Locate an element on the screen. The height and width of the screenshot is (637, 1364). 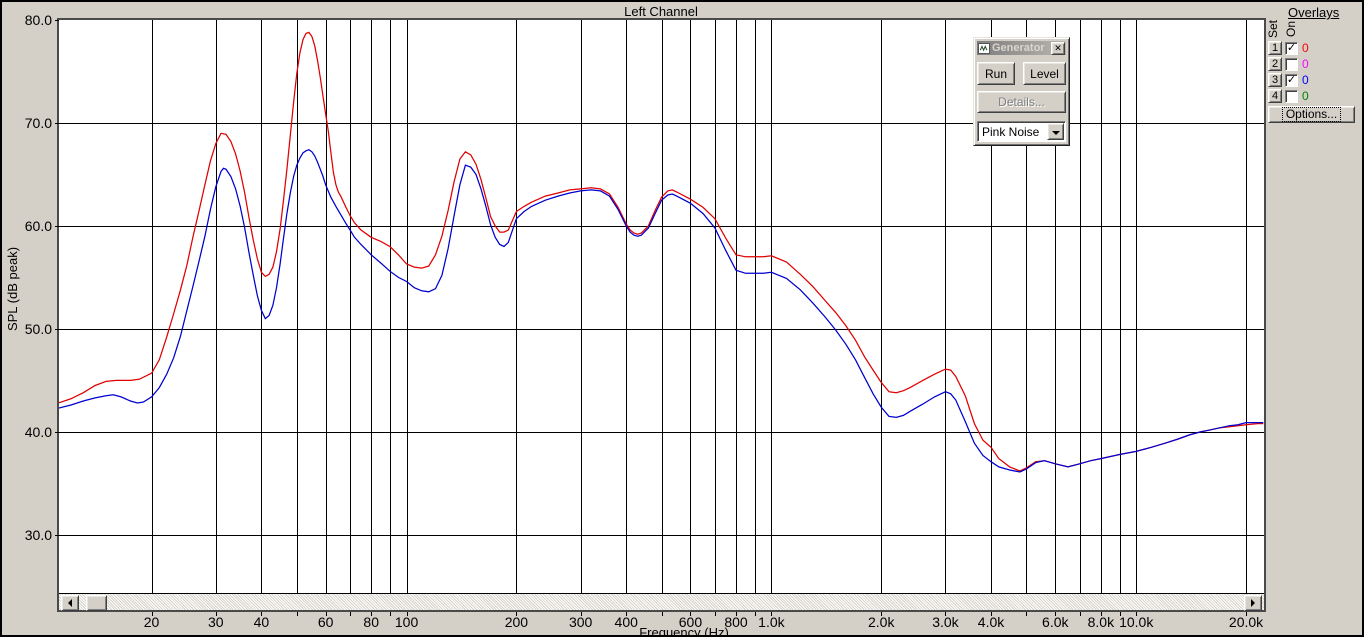
x-tick-label: 10.0k is located at coordinates (1136, 622).